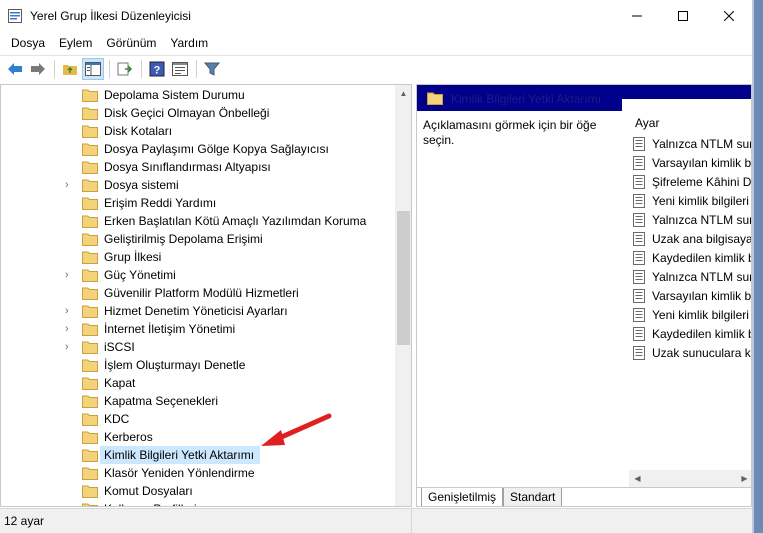  I want to click on filter-button, so click(212, 69).